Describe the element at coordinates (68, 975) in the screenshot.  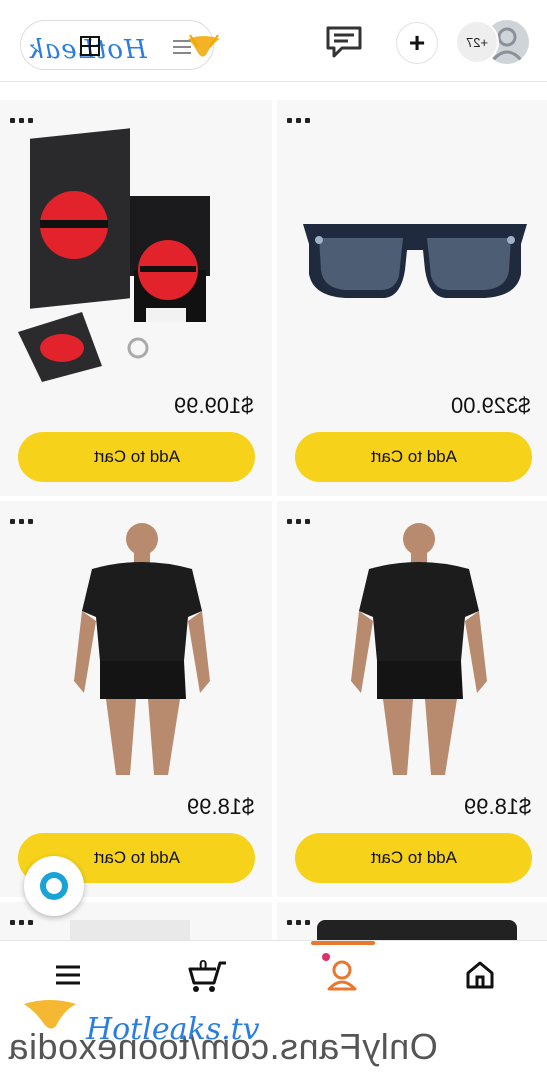
I see `menu-icon` at that location.